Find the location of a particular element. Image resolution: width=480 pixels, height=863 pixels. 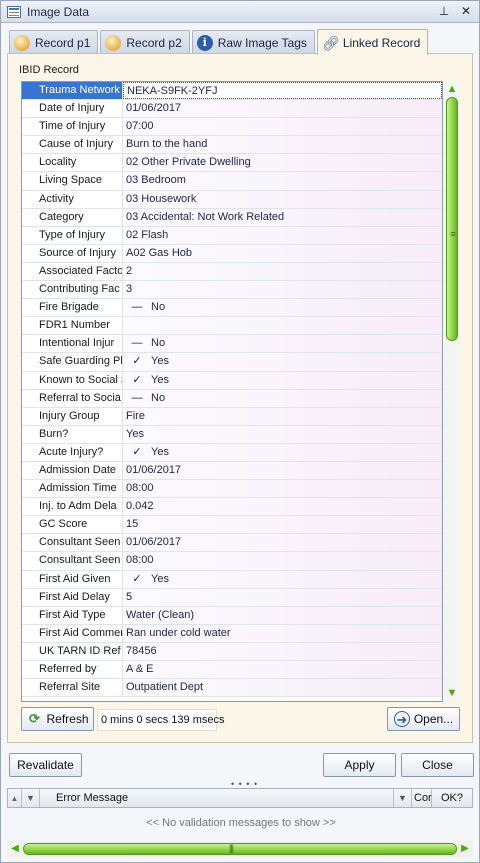

scroll-left-icon: ◀ is located at coordinates (15, 849).